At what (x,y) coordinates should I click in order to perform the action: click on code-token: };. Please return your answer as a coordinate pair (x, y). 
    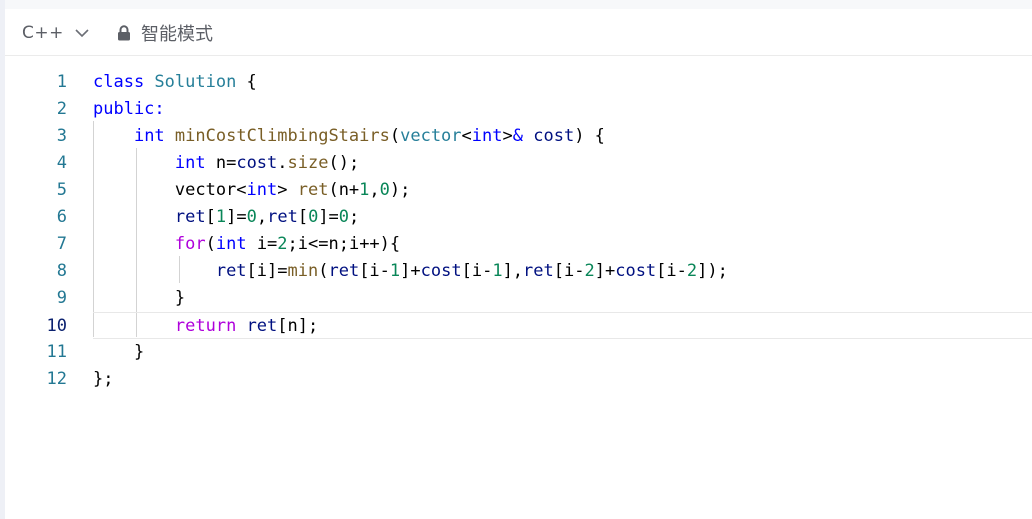
    Looking at the image, I should click on (103, 379).